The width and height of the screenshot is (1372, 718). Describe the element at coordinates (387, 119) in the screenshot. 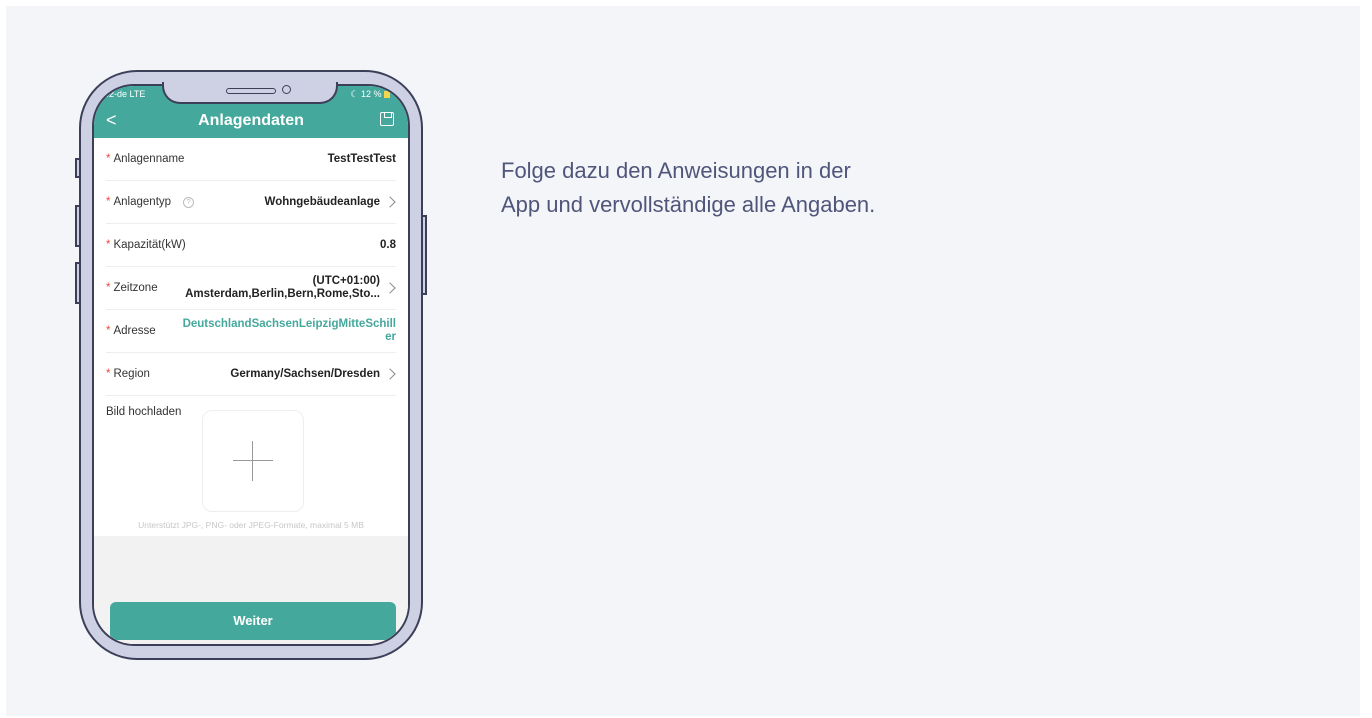

I see `save-icon` at that location.